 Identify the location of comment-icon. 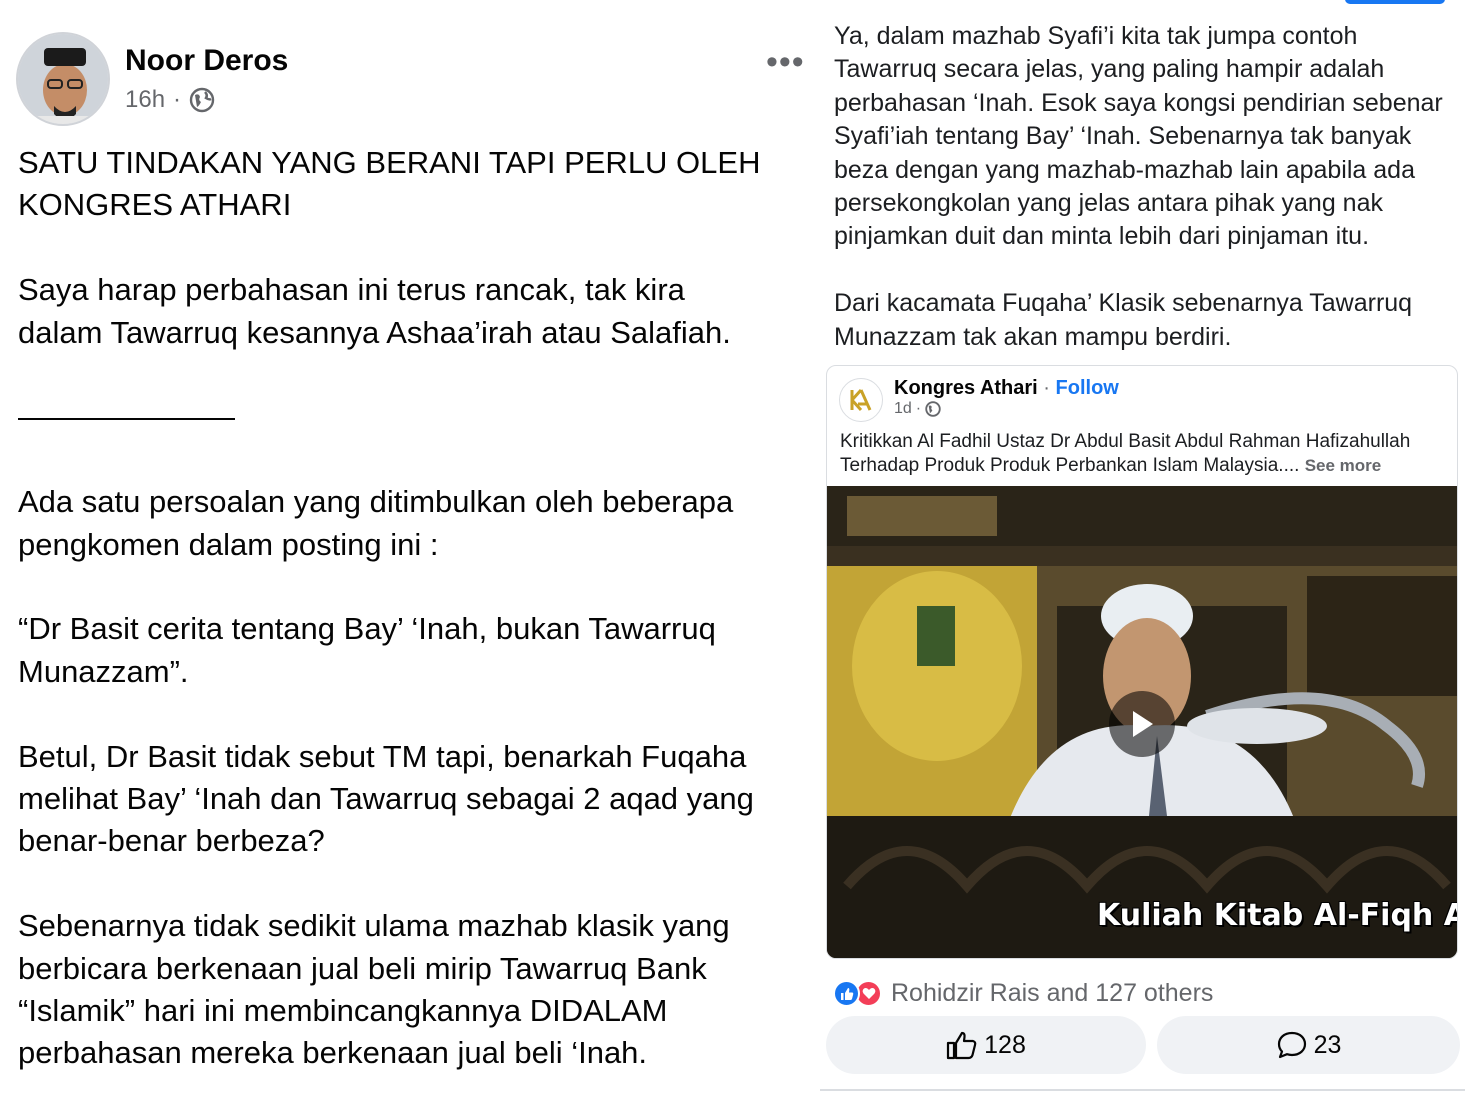
(1291, 1045).